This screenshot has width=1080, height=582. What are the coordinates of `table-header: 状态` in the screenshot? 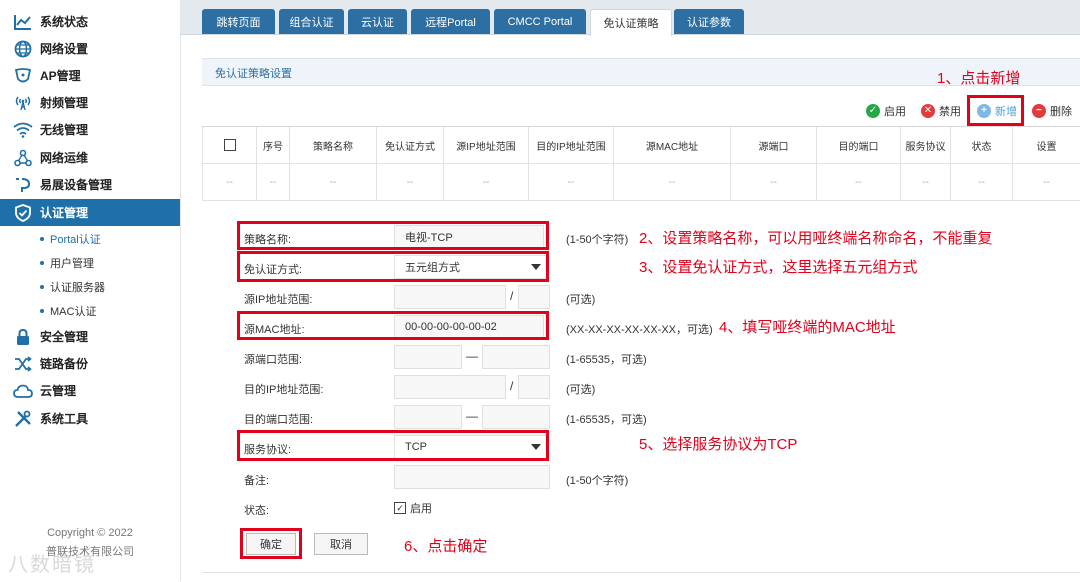 It's located at (982, 145).